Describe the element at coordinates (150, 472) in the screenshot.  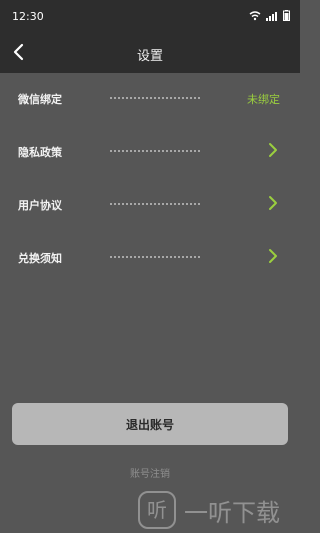
I see `cancel-account-link: 账号注销` at that location.